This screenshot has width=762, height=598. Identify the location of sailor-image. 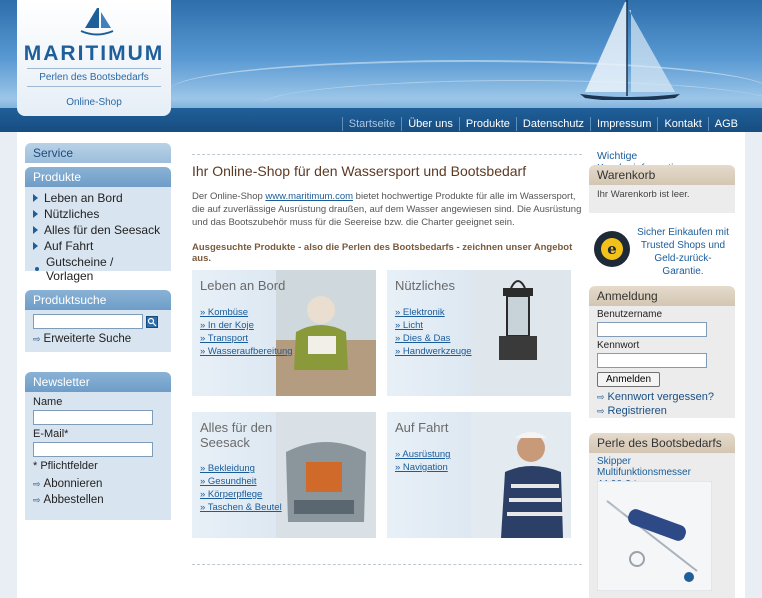
(521, 475).